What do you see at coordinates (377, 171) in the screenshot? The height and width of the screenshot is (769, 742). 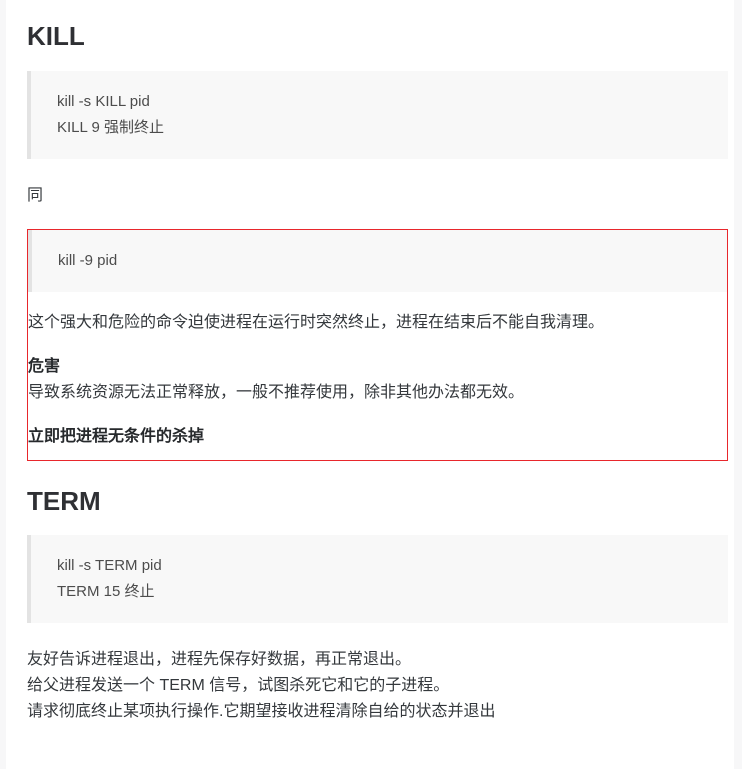 I see `spacer-after-kill-blockquote` at bounding box center [377, 171].